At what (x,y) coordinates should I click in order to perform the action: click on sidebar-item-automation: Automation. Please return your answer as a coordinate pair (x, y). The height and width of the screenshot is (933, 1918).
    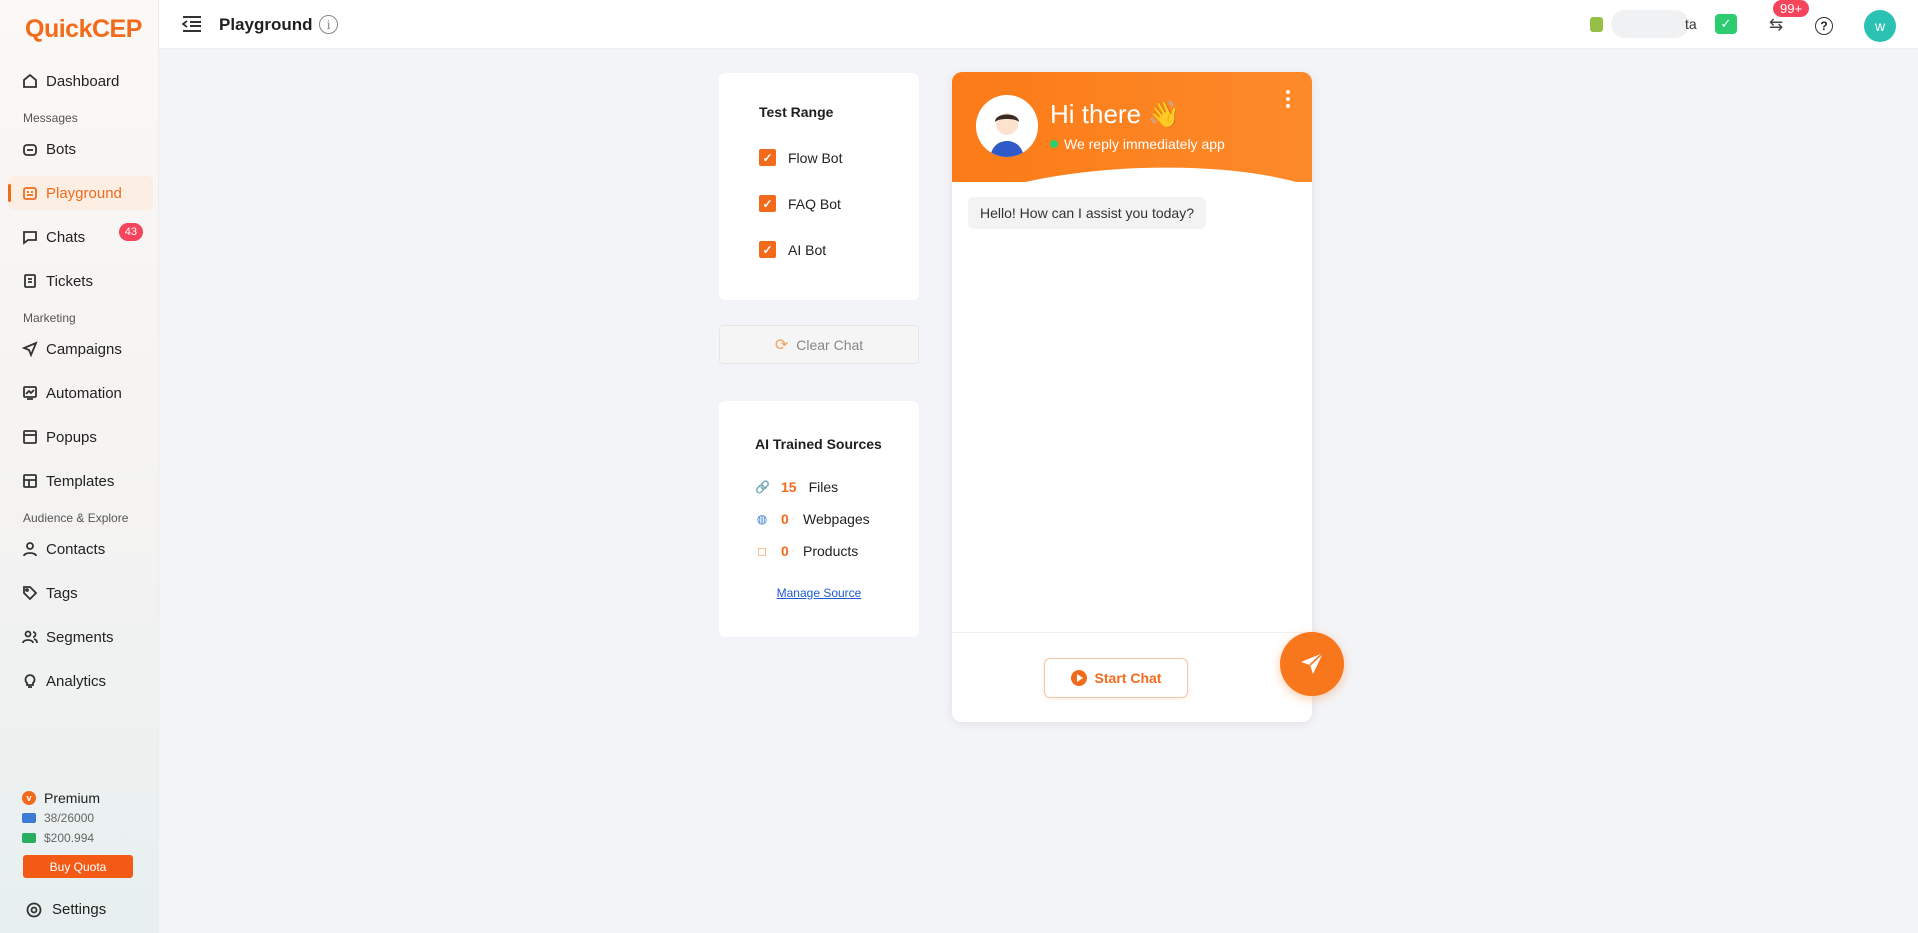
    Looking at the image, I should click on (80, 393).